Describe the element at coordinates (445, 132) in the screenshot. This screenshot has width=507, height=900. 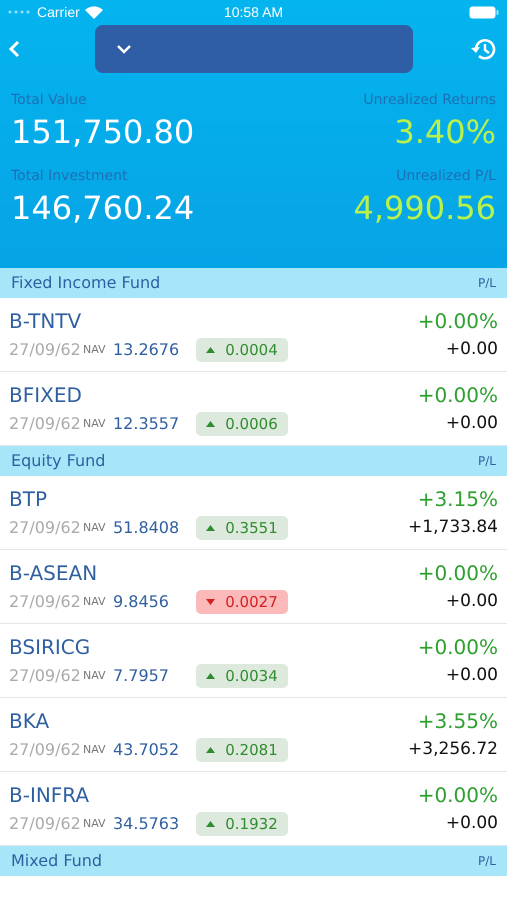
I see `summary-value: 3.40%` at that location.